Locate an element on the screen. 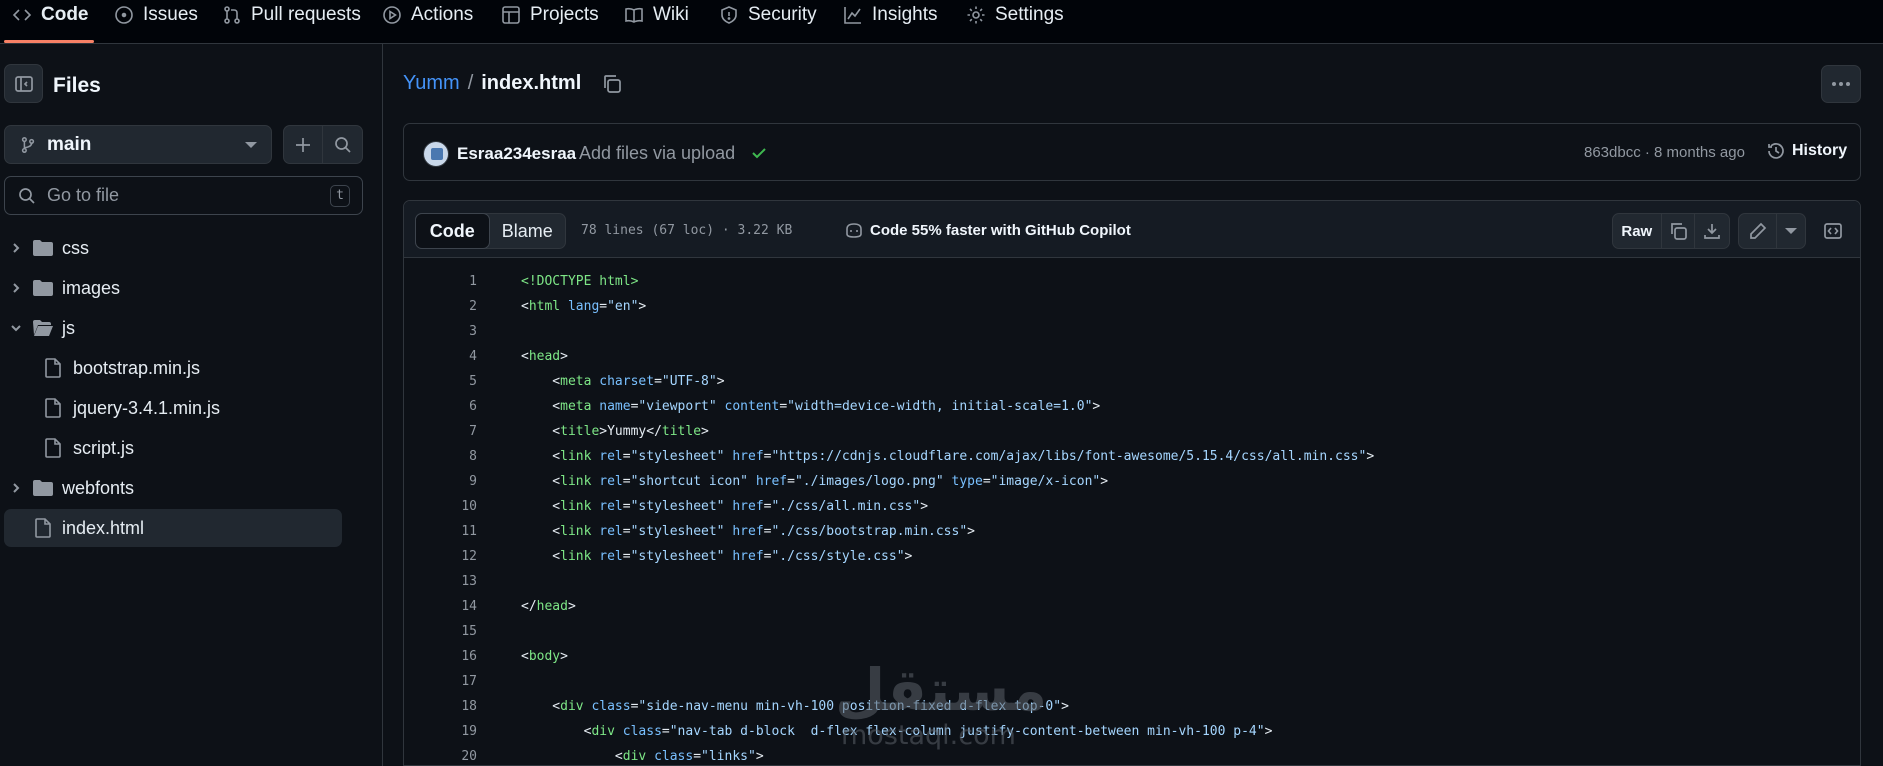  line-number: 12 is located at coordinates (440, 556).